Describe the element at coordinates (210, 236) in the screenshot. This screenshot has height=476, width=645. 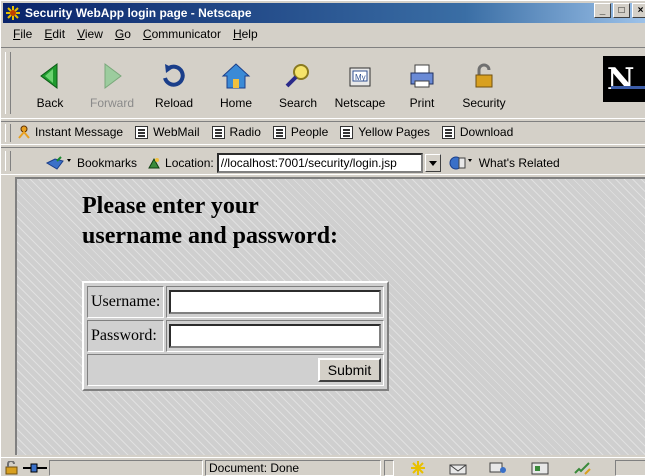
I see `heading-line-2: username and password:` at that location.